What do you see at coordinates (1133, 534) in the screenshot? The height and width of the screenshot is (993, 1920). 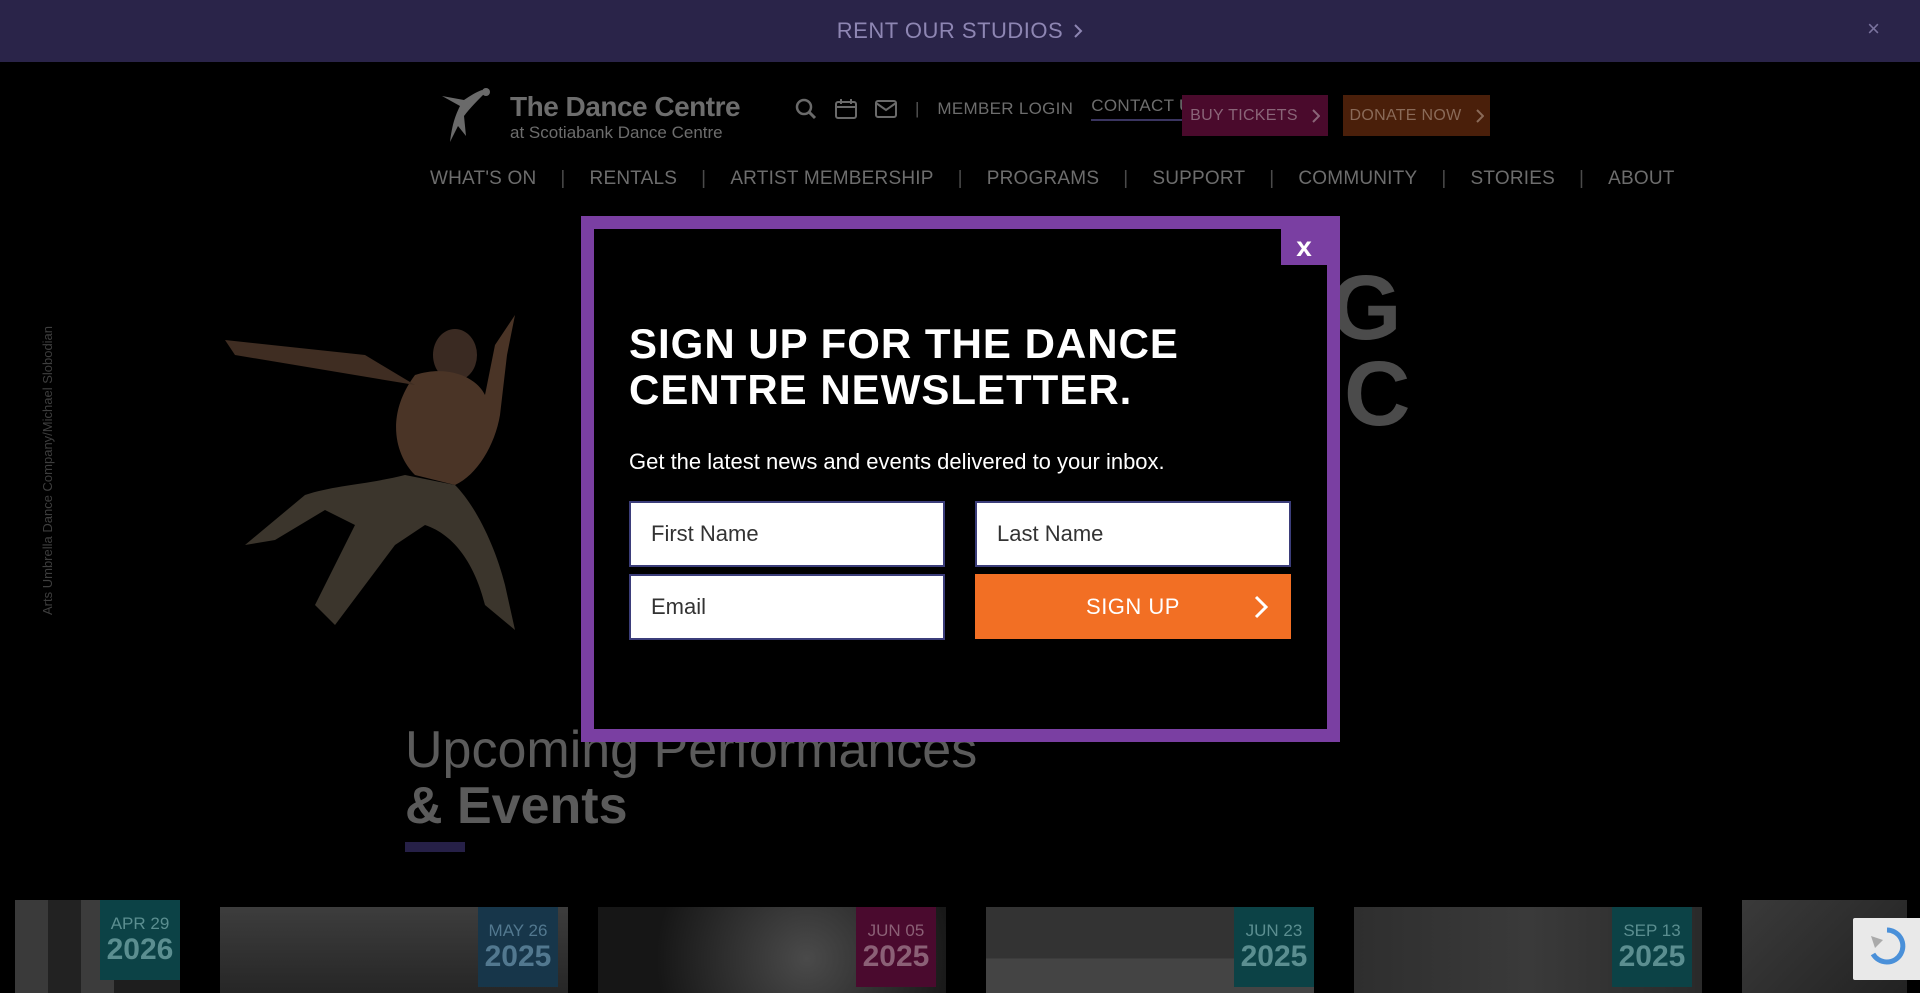 I see `last-name-field: Last Name` at bounding box center [1133, 534].